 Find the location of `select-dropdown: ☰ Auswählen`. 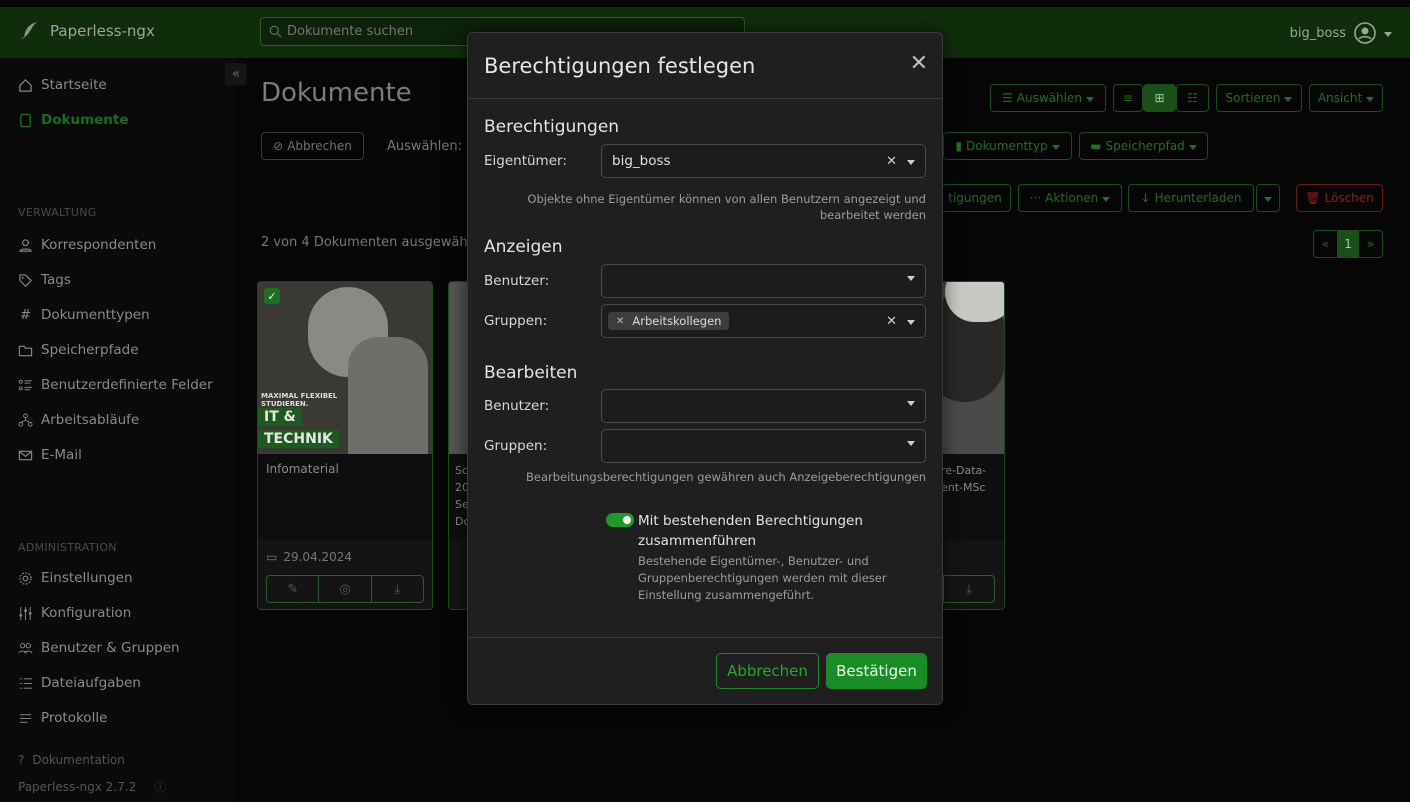

select-dropdown: ☰ Auswählen is located at coordinates (1048, 98).